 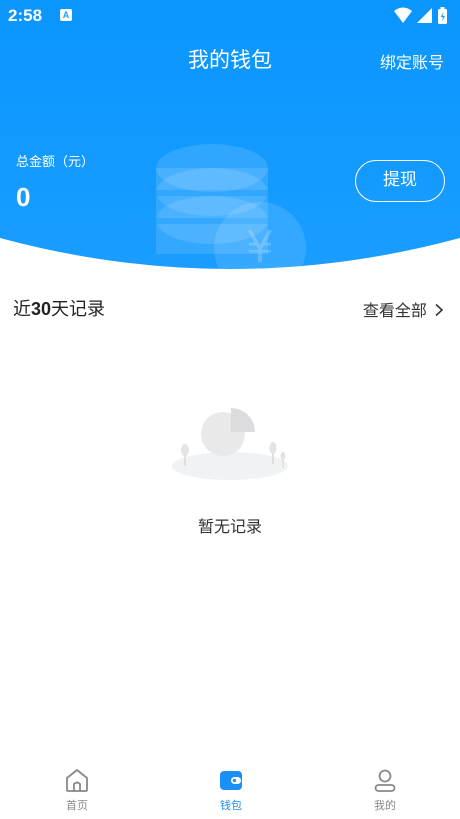 I want to click on wifi-icon, so click(x=403, y=15).